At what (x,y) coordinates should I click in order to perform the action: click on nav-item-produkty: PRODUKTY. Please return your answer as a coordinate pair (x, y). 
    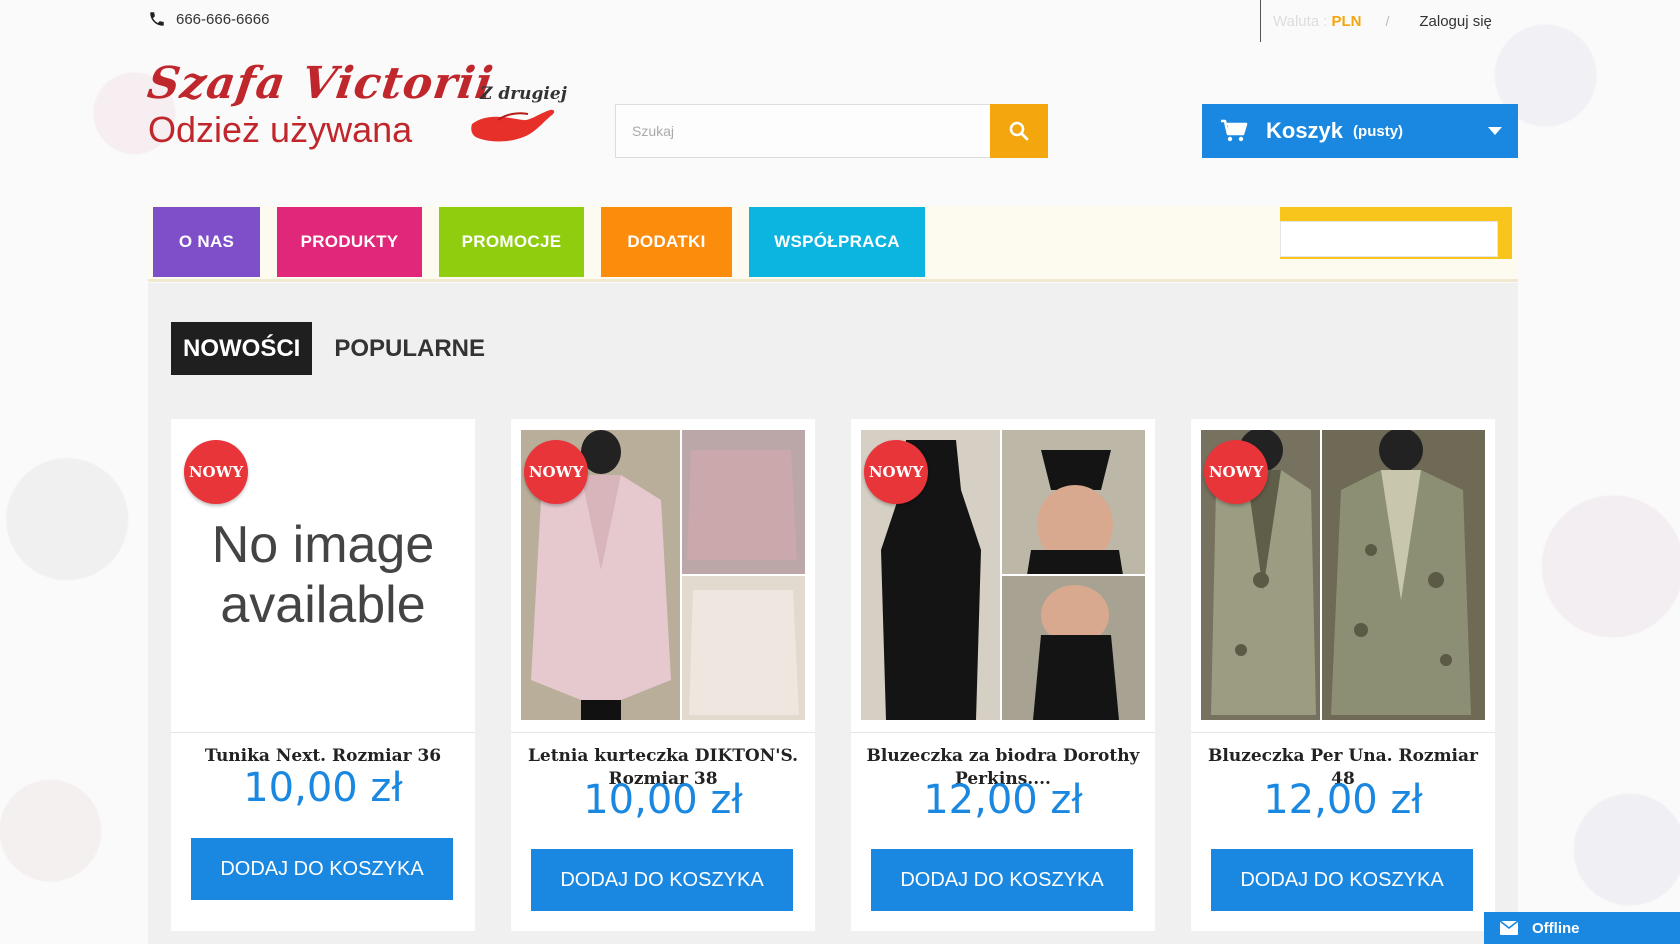
    Looking at the image, I should click on (349, 242).